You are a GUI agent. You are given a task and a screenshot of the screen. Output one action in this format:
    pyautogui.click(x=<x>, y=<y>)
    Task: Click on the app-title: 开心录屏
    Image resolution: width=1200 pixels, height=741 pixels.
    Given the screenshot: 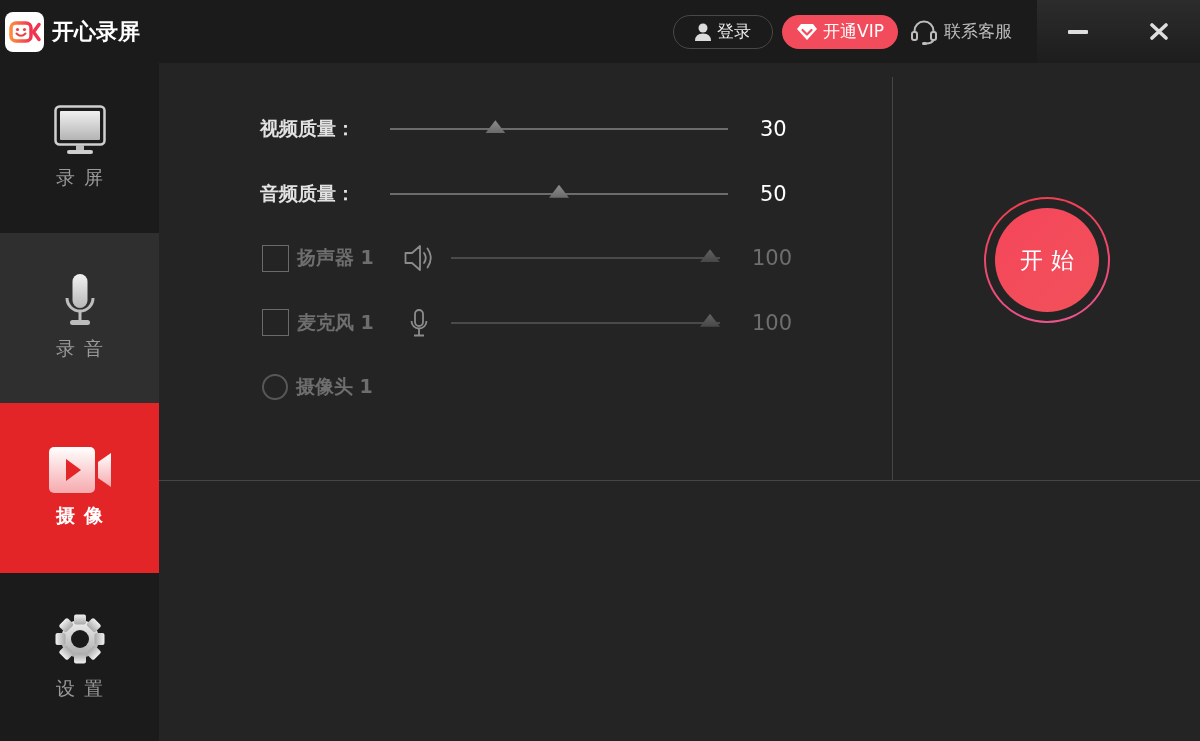 What is the action you would take?
    pyautogui.click(x=96, y=31)
    